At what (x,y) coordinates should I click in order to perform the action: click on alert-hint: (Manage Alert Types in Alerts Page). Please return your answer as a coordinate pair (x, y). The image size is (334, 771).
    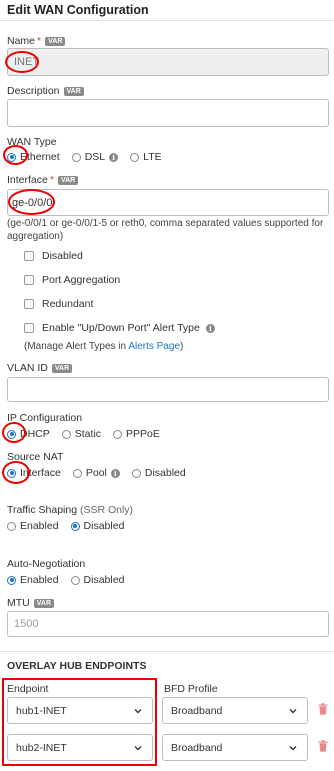
    Looking at the image, I should click on (103, 347).